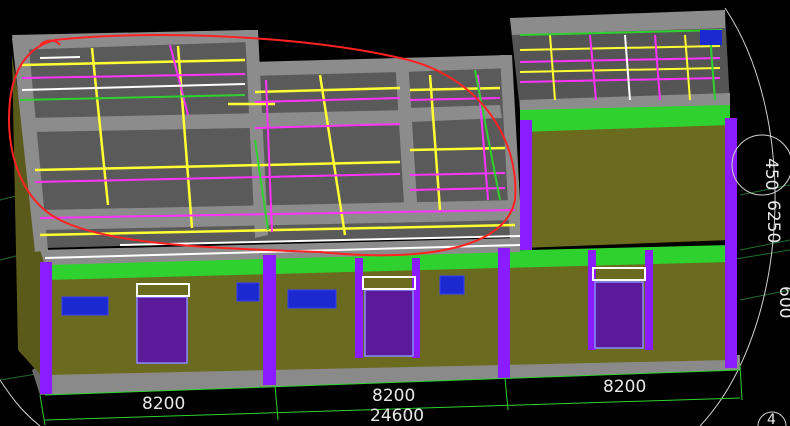  What do you see at coordinates (624, 387) in the screenshot?
I see `dim-bay-3: 8200` at bounding box center [624, 387].